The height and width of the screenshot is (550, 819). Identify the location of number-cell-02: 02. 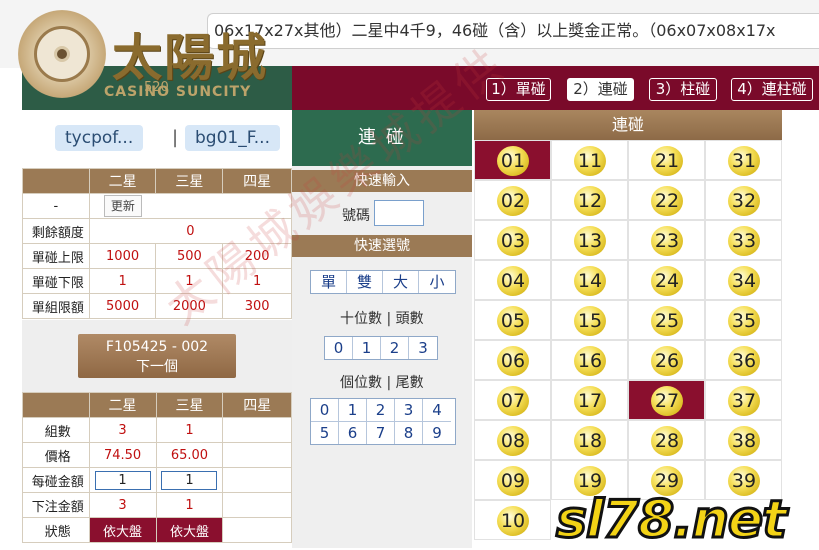
(512, 200).